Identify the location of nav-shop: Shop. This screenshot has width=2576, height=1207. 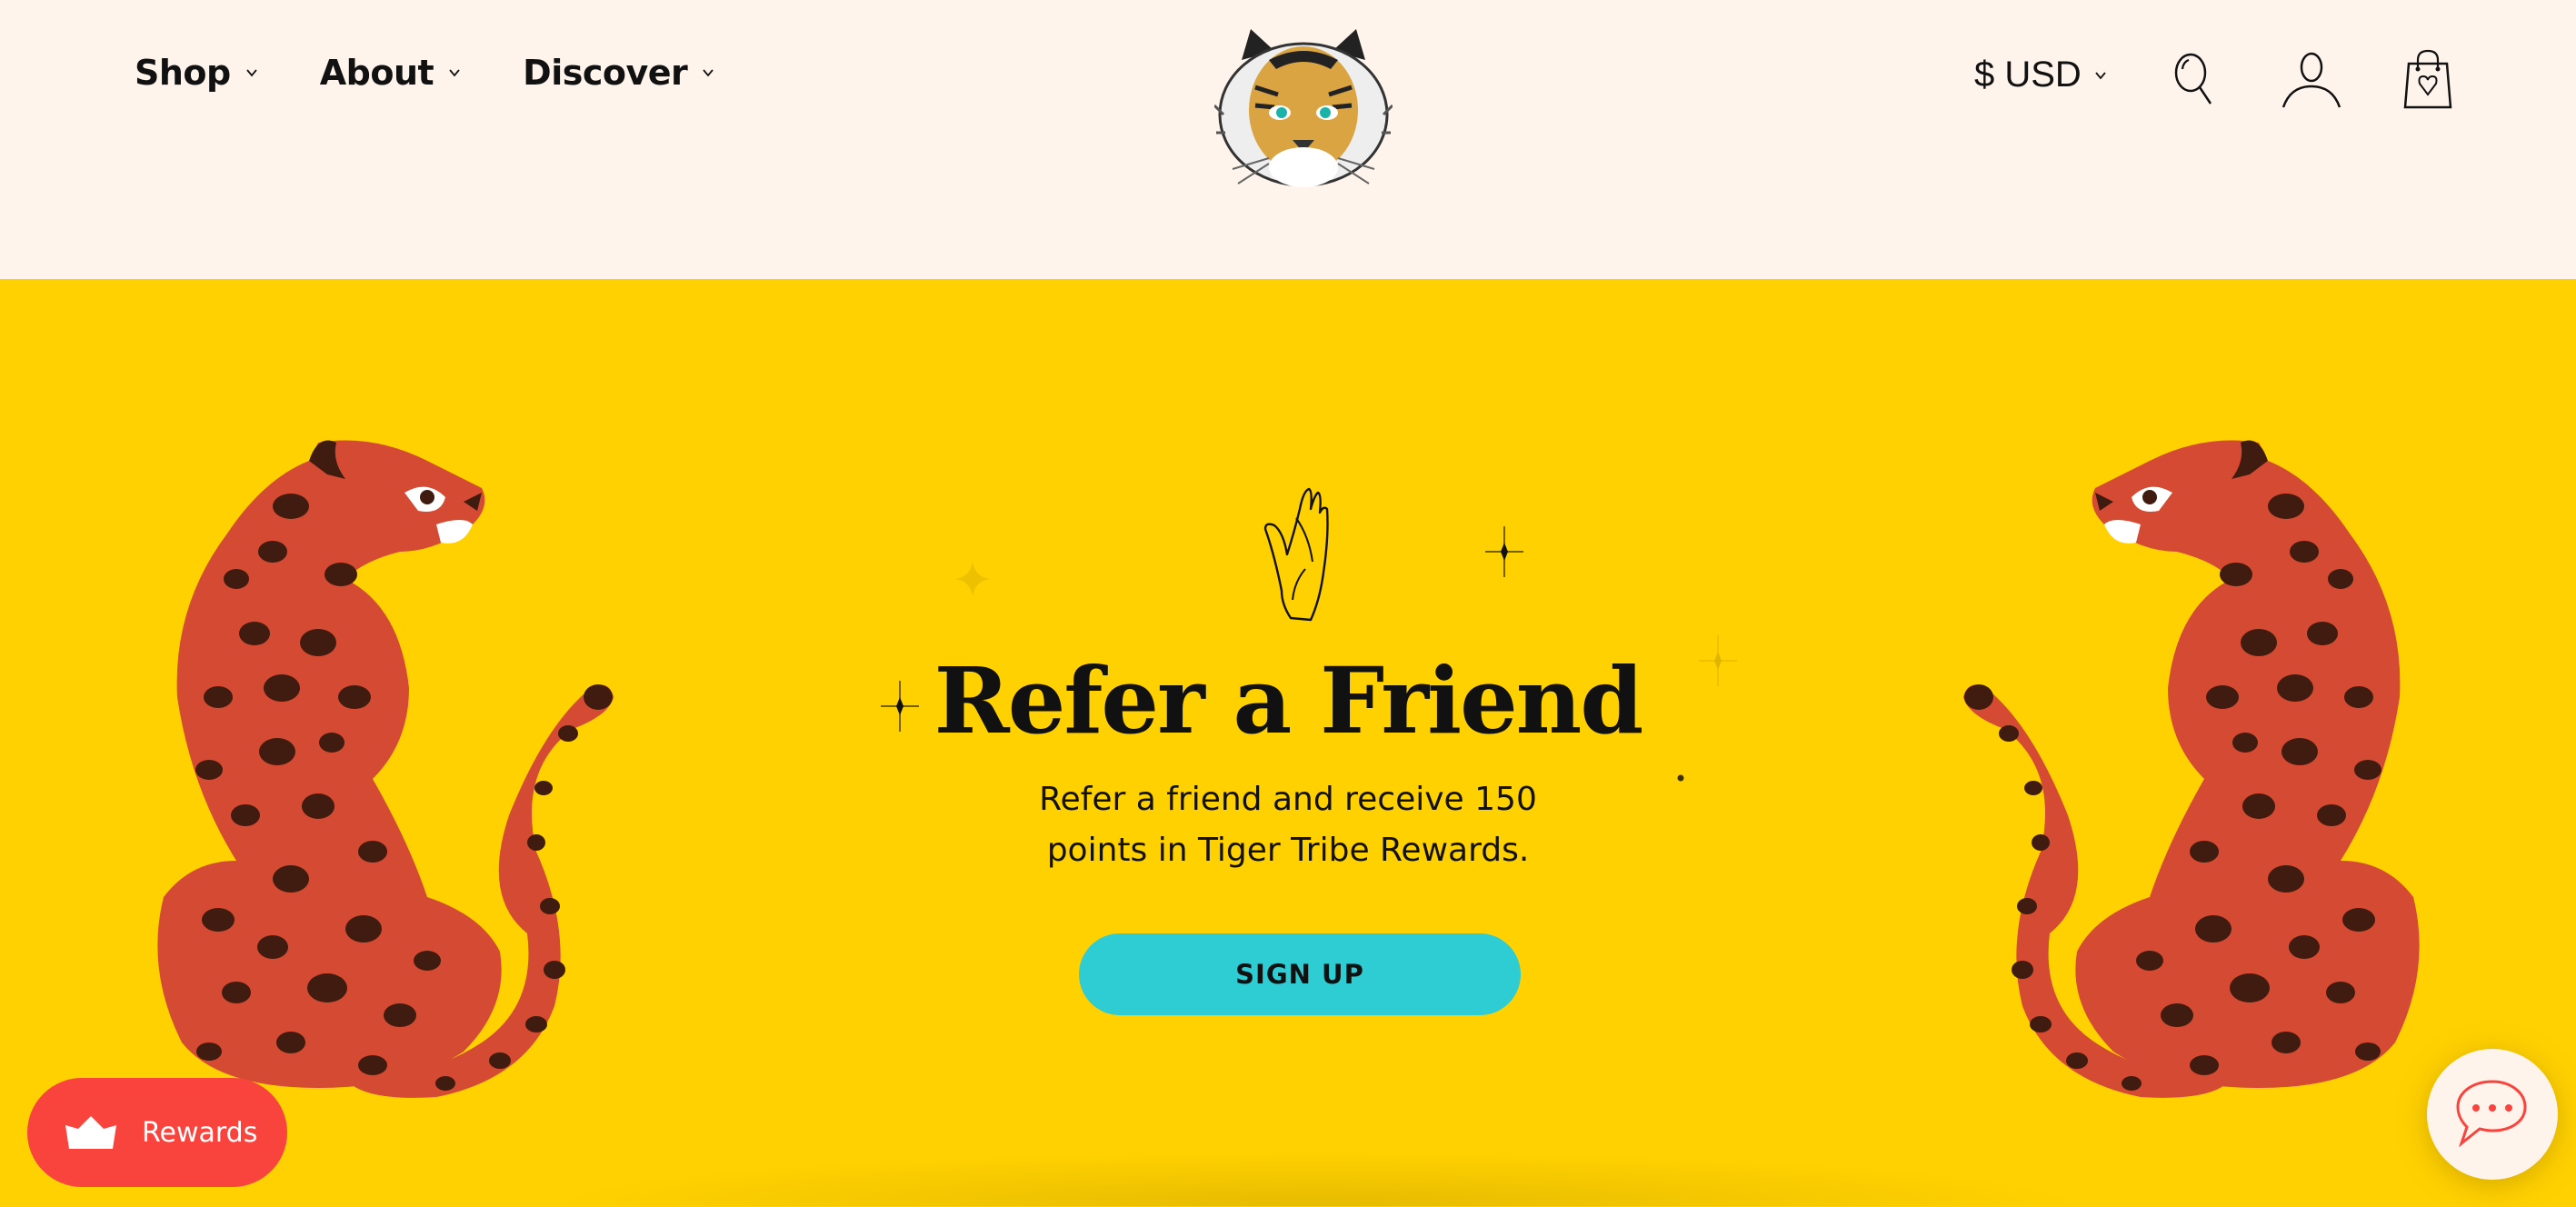
(196, 73).